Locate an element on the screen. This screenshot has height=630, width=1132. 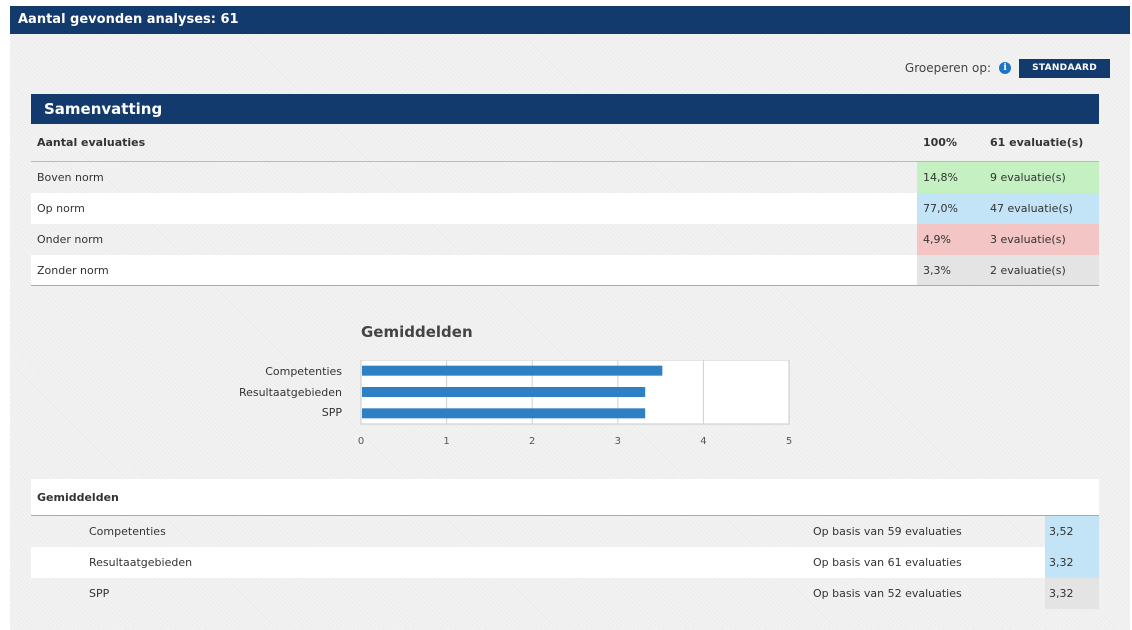
summary-head-row: Aantal evaluaties 100% 61 evaluatie(s) is located at coordinates (565, 143).